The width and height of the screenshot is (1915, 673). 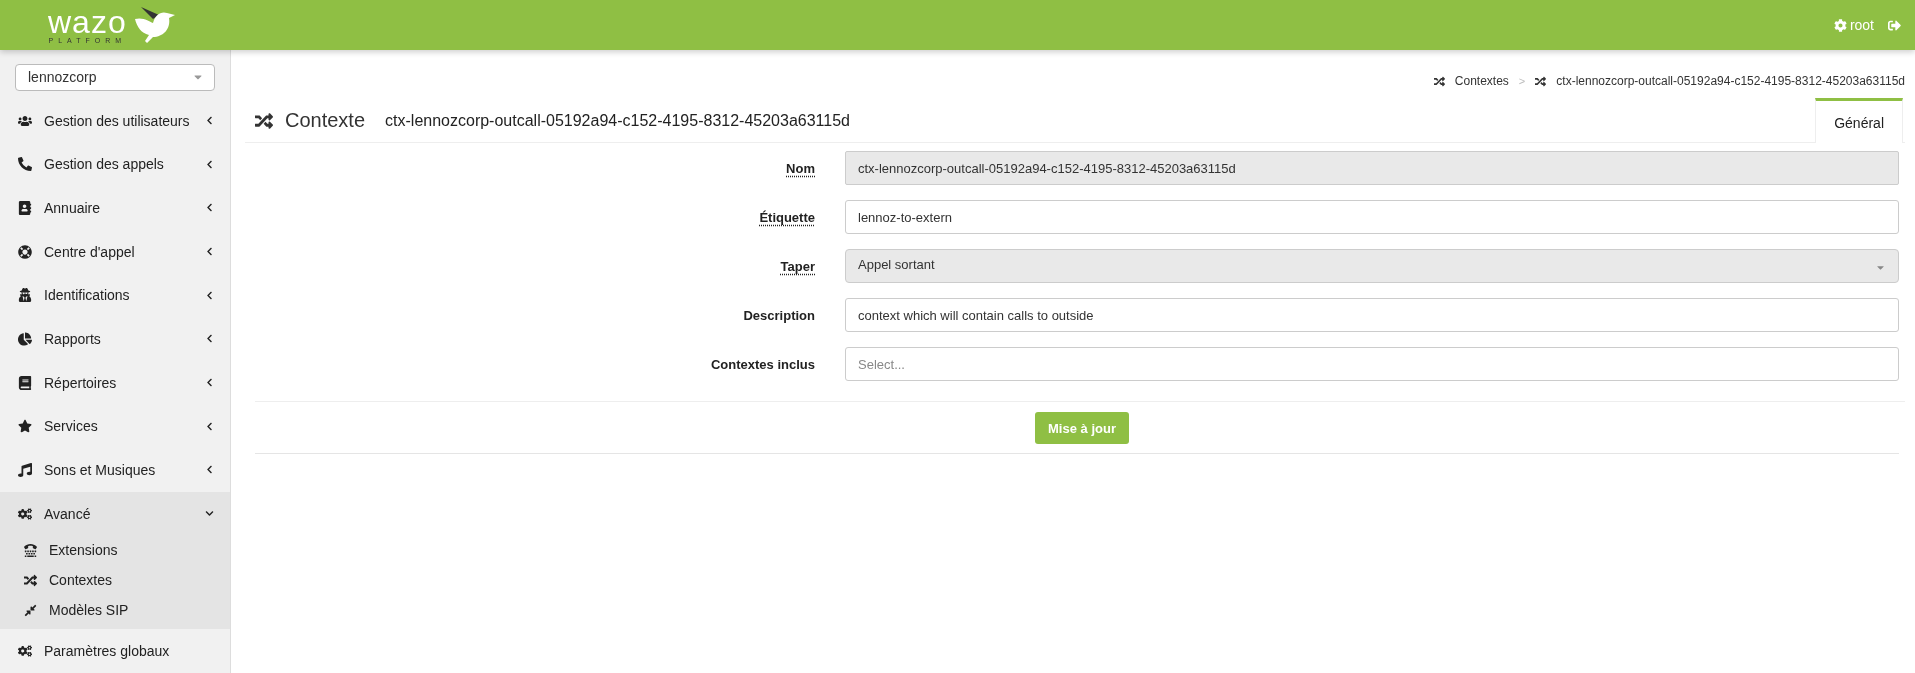 What do you see at coordinates (797, 266) in the screenshot?
I see `field-label: Taper` at bounding box center [797, 266].